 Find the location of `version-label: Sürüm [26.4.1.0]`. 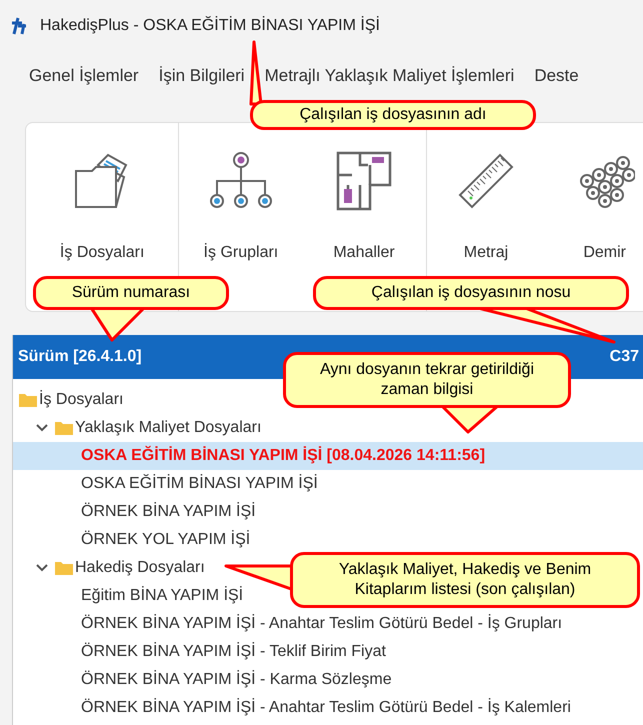

version-label: Sürüm [26.4.1.0] is located at coordinates (80, 357).